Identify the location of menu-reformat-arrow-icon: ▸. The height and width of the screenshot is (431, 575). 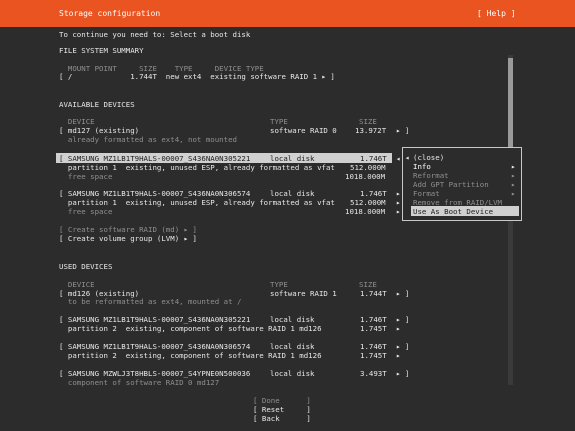
(513, 175).